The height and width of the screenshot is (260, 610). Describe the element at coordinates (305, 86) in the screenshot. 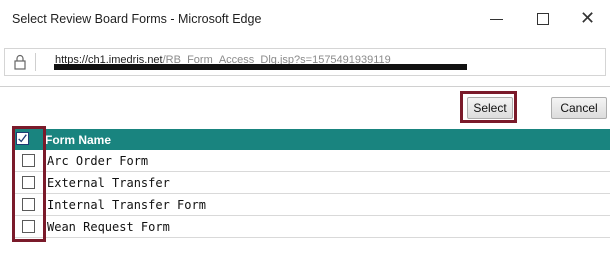

I see `content-divider` at that location.